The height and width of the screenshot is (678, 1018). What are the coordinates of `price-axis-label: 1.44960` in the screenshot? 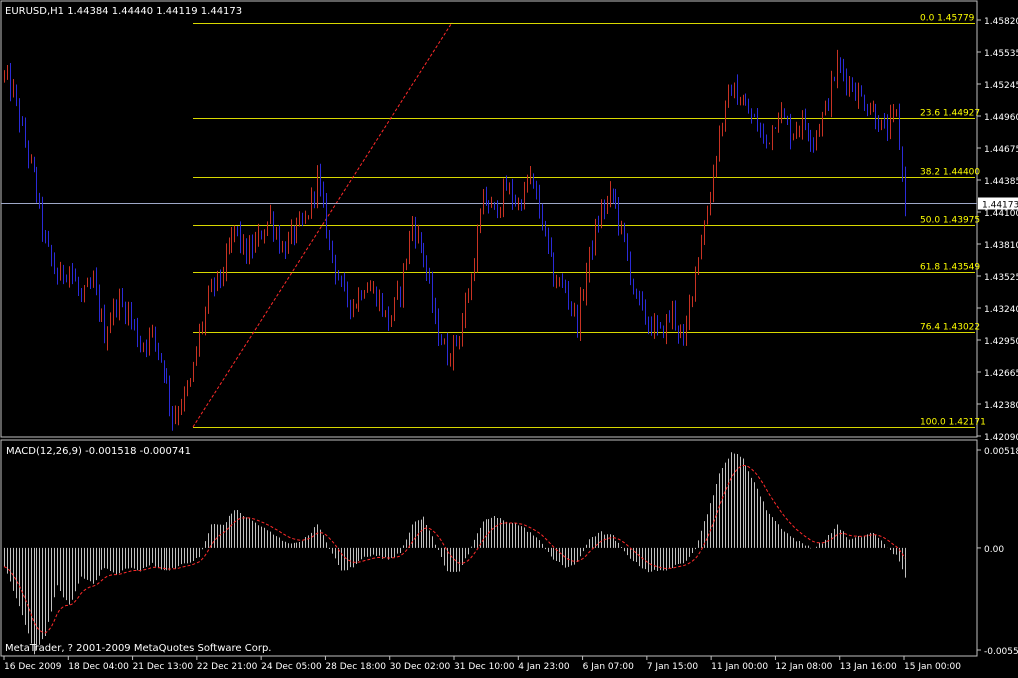 It's located at (1001, 118).